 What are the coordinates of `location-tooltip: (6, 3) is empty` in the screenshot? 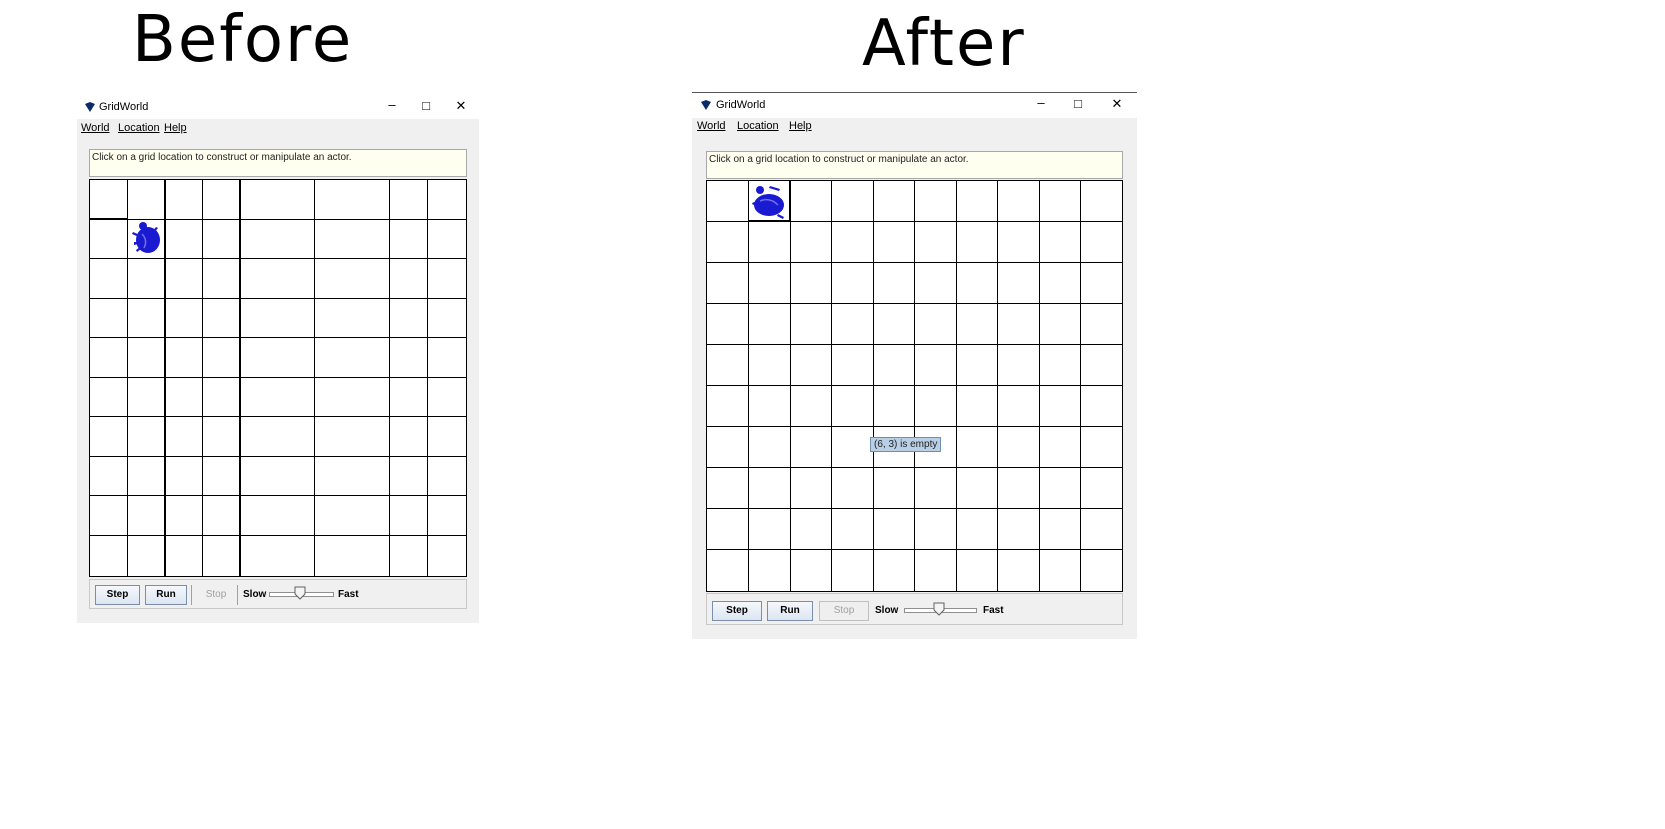 It's located at (906, 444).